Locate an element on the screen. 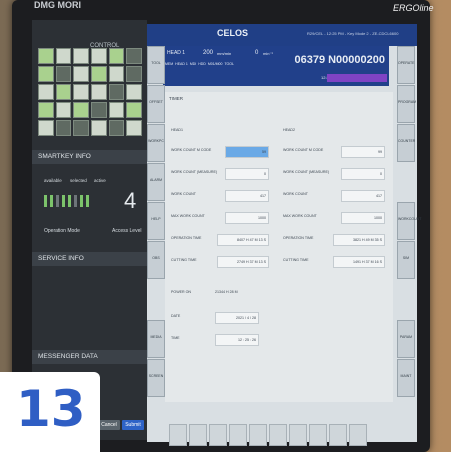  work-count-mcode-field-2: 99 is located at coordinates (363, 152).